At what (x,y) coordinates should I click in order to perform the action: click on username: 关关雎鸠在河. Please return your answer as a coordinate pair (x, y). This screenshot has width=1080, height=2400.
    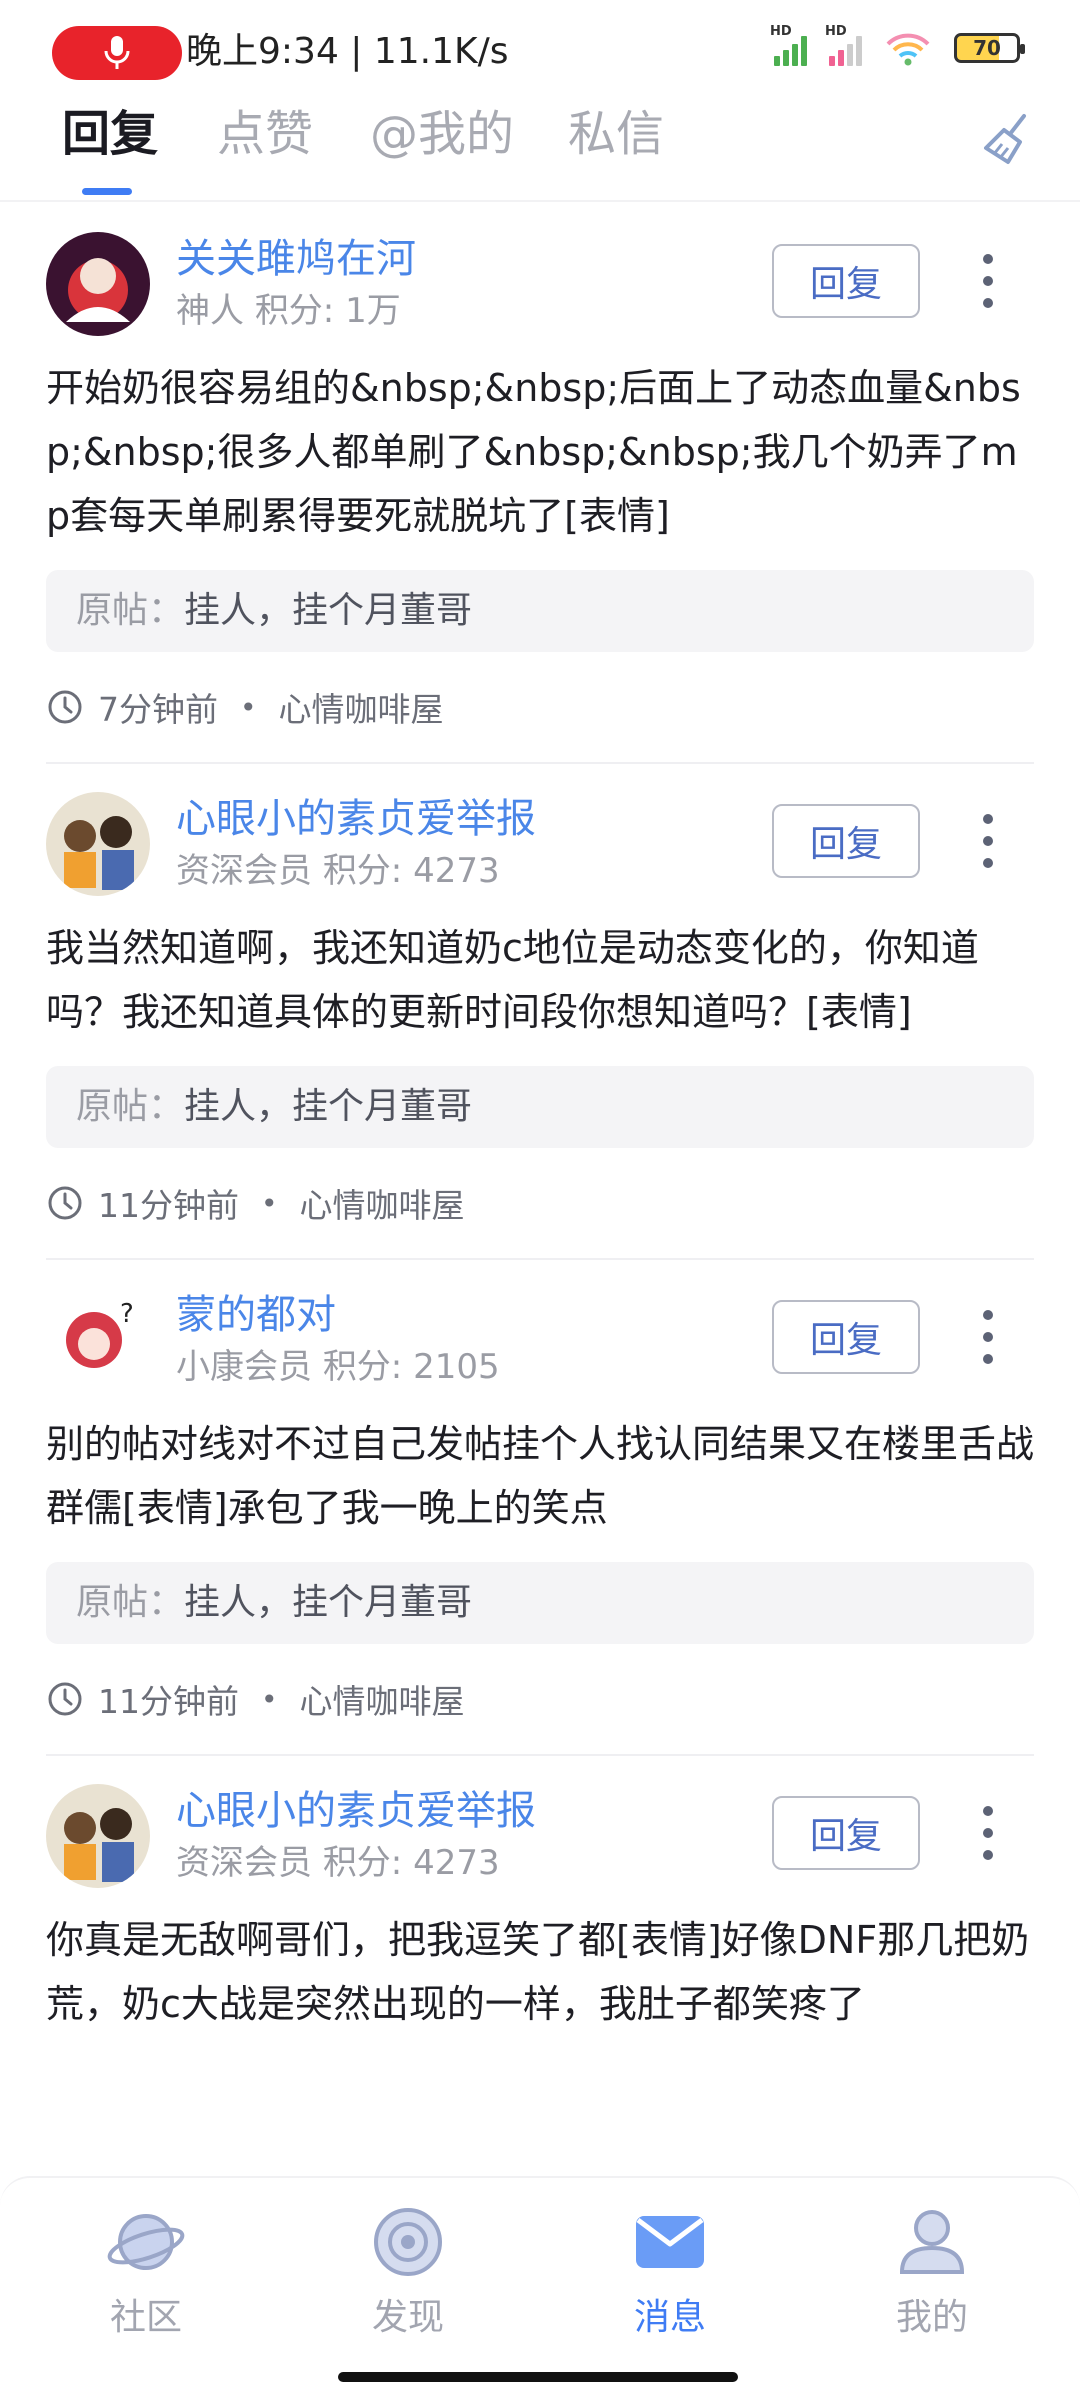
    Looking at the image, I should click on (296, 259).